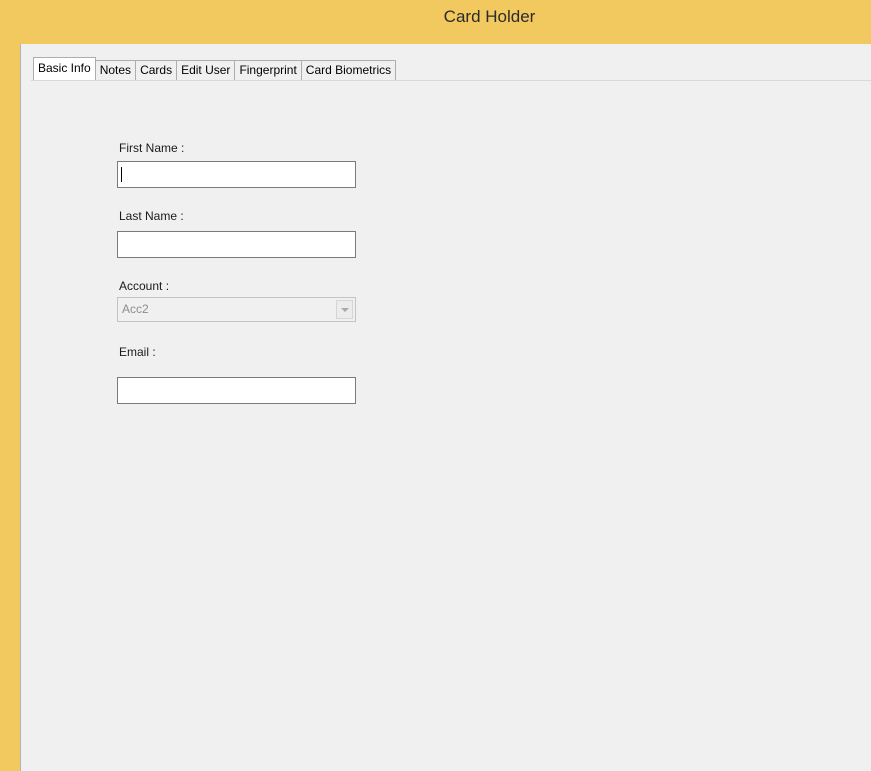 The width and height of the screenshot is (871, 771). Describe the element at coordinates (236, 309) in the screenshot. I see `account-dropdown: Acc2` at that location.